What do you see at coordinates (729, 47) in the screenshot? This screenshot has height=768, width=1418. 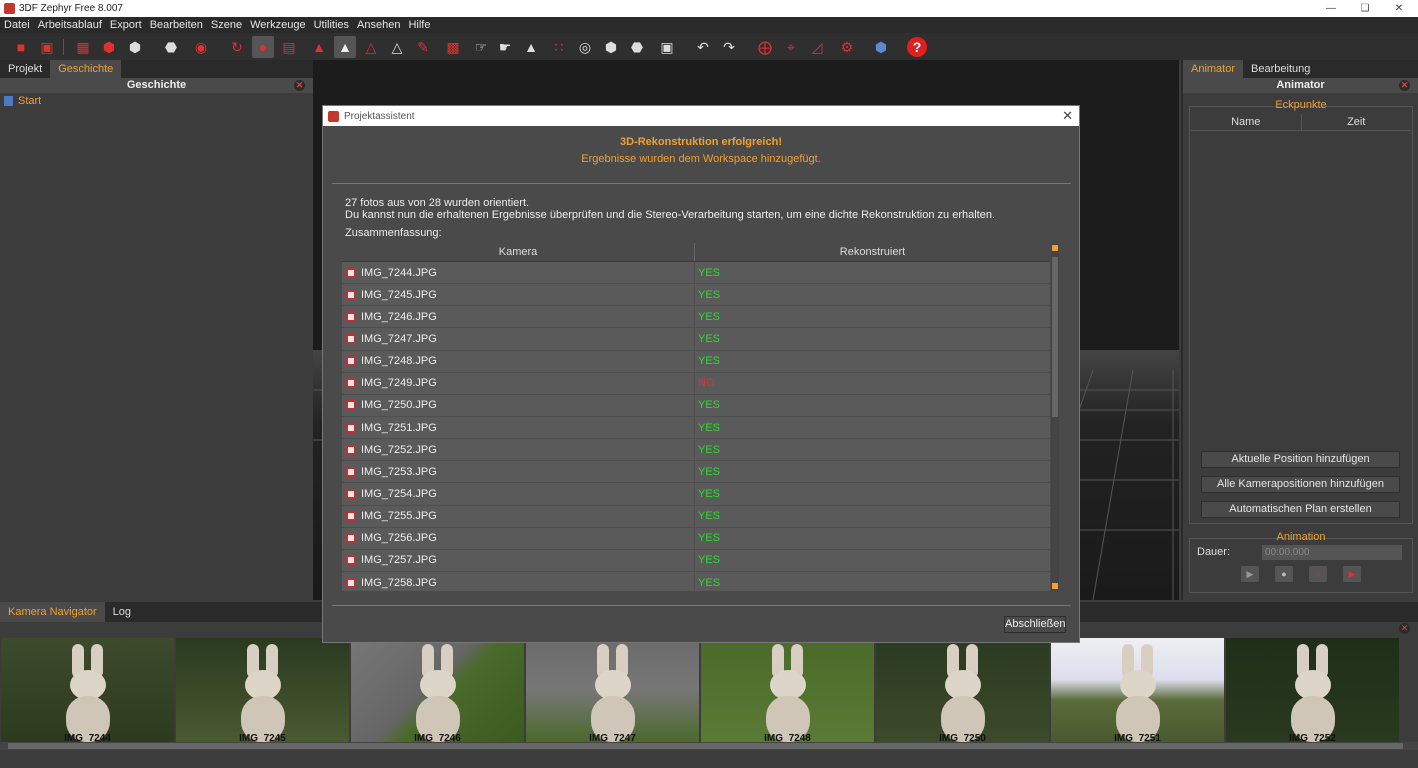 I see `redo-icon: ↷` at bounding box center [729, 47].